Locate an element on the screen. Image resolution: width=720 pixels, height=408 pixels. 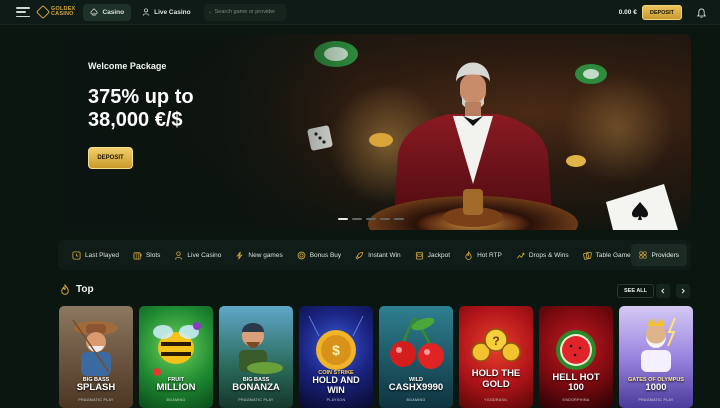
category-label: Slots is located at coordinates (153, 255).